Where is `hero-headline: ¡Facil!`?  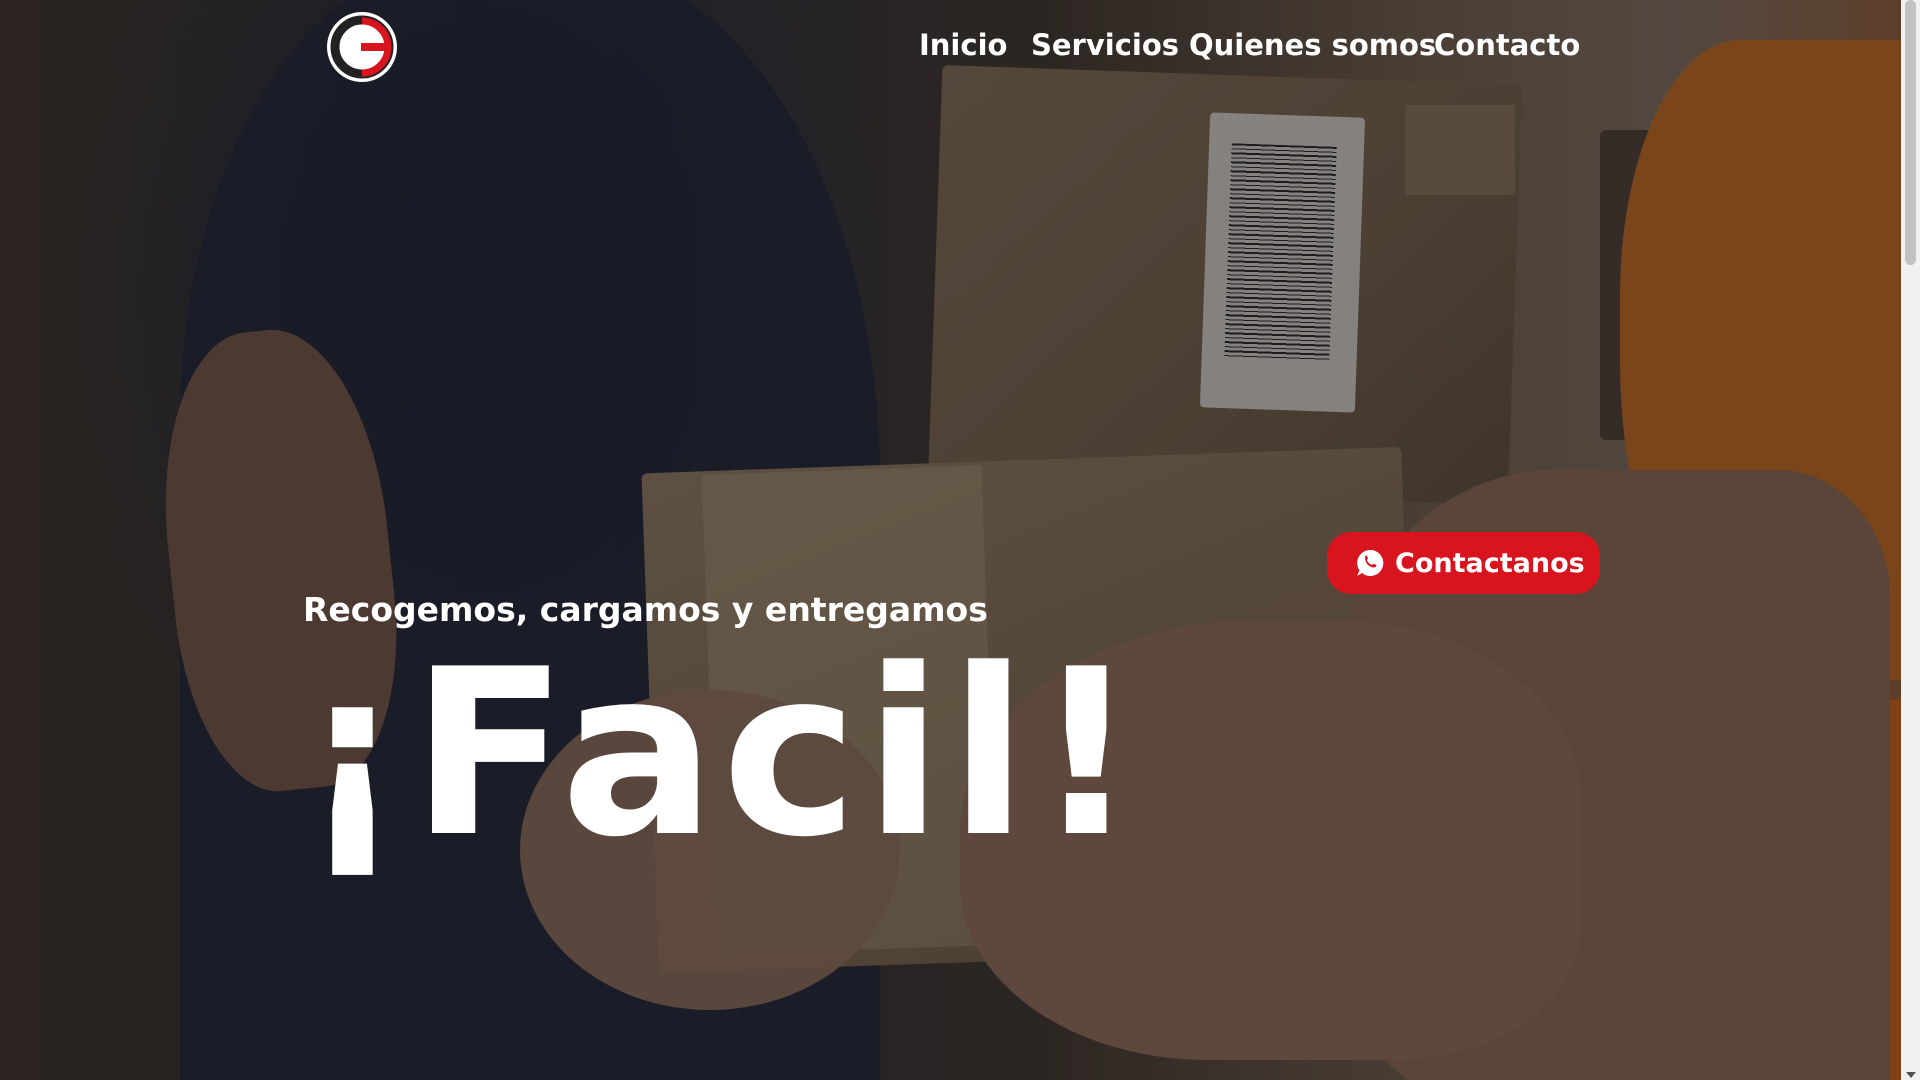 hero-headline: ¡Facil! is located at coordinates (722, 754).